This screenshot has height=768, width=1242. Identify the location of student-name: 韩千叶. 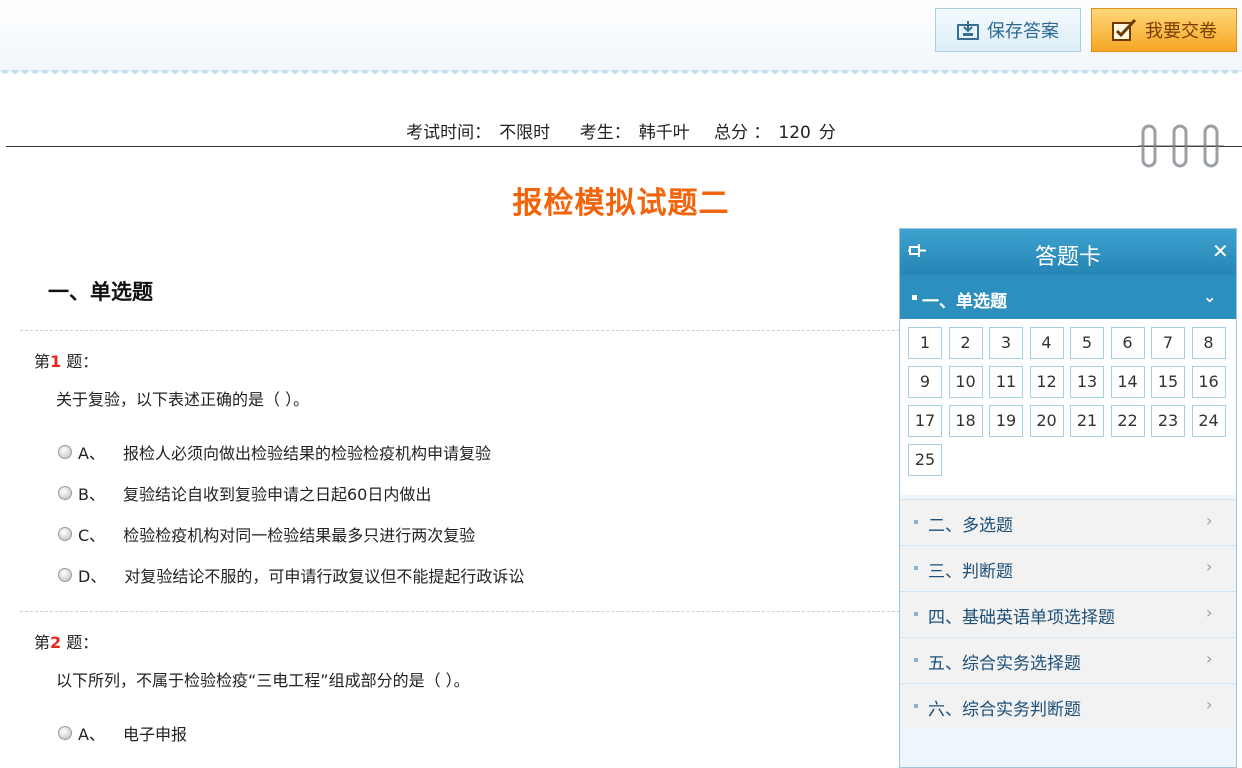
(664, 133).